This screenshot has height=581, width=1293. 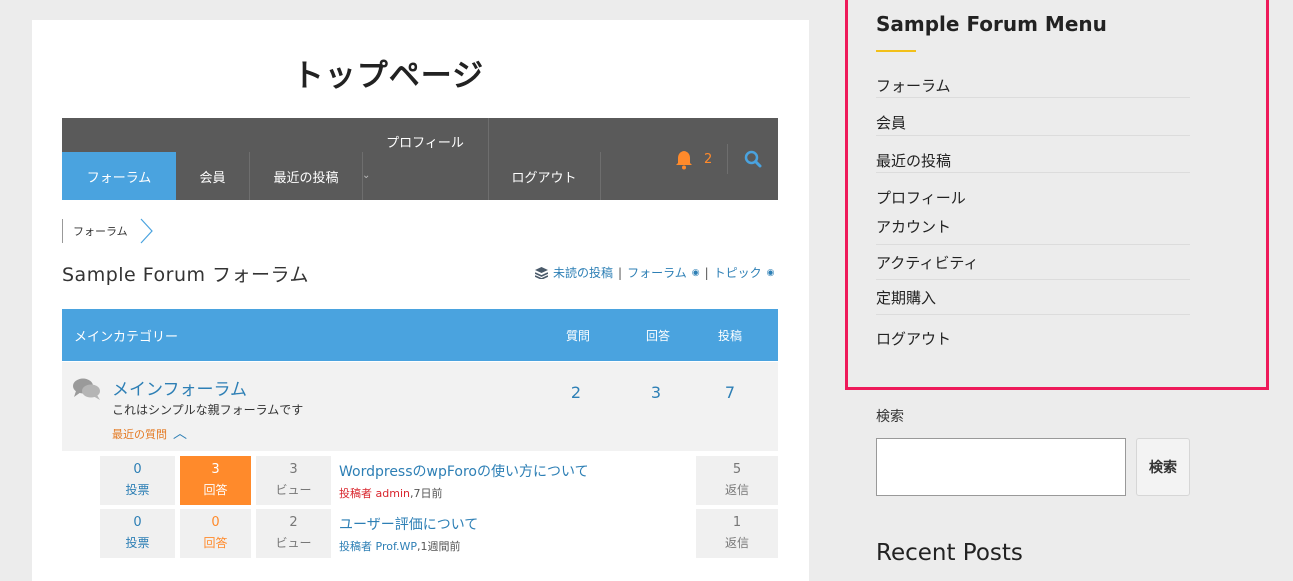 What do you see at coordinates (101, 231) in the screenshot?
I see `breadcrumb-item: フォーラム` at bounding box center [101, 231].